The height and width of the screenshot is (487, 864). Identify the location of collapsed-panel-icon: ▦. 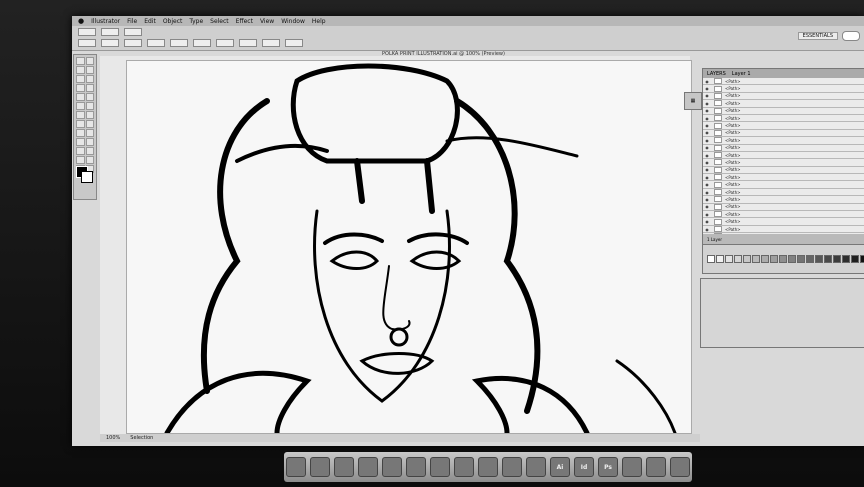
(693, 101).